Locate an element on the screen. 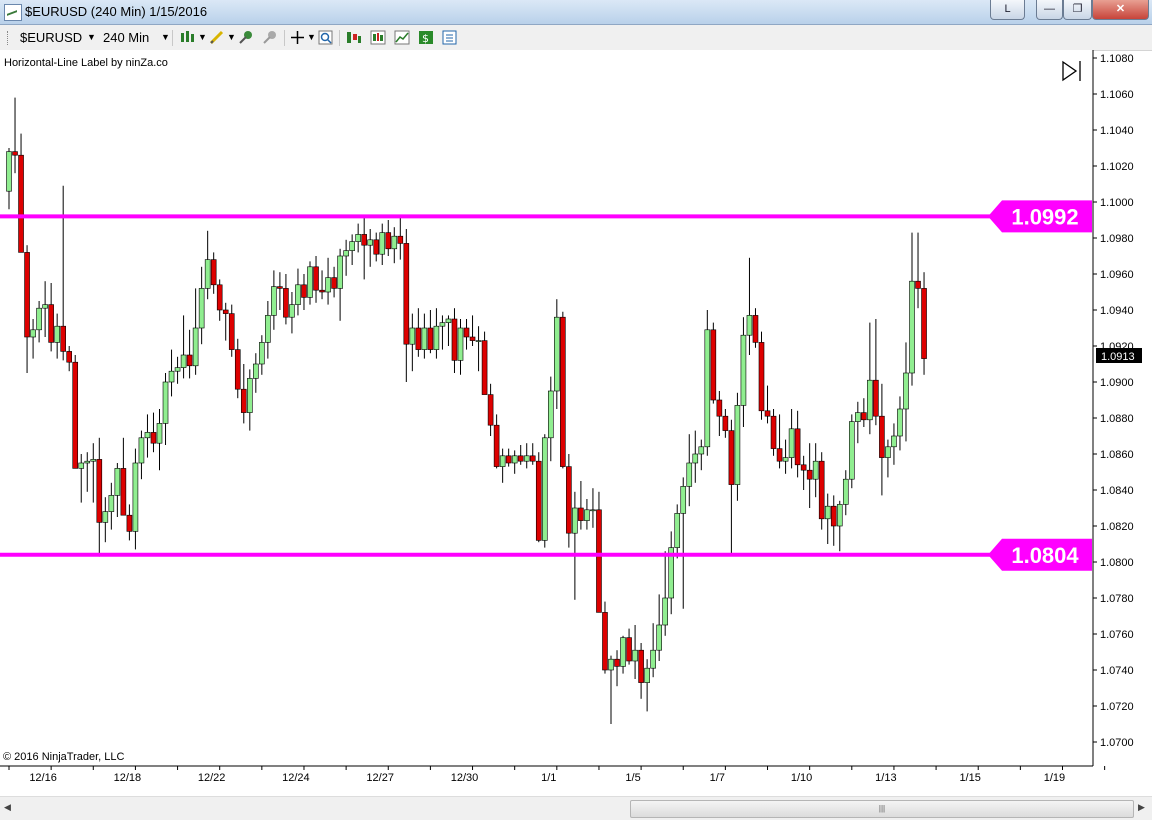 The height and width of the screenshot is (820, 1152). scroll-left-arrow-icon: ◀ is located at coordinates (7, 807).